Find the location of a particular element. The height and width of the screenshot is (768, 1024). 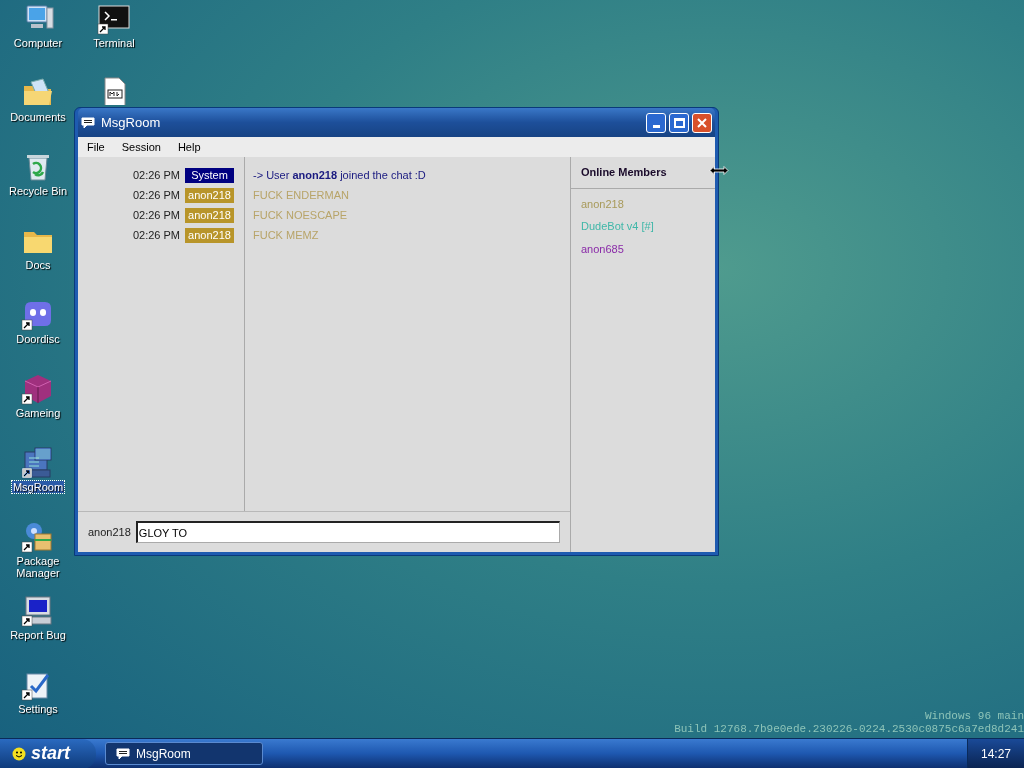

message-text: FUCK NOESCAPE is located at coordinates (301, 215).